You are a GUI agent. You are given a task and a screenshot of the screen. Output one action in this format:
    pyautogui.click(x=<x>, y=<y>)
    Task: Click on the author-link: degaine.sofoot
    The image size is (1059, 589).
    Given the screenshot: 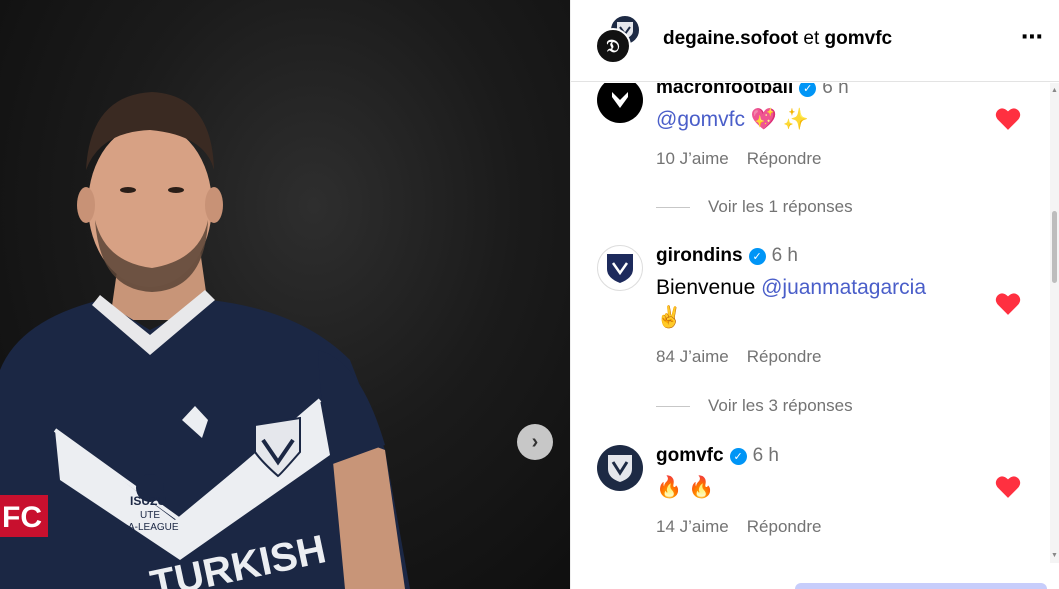 What is the action you would take?
    pyautogui.click(x=730, y=38)
    